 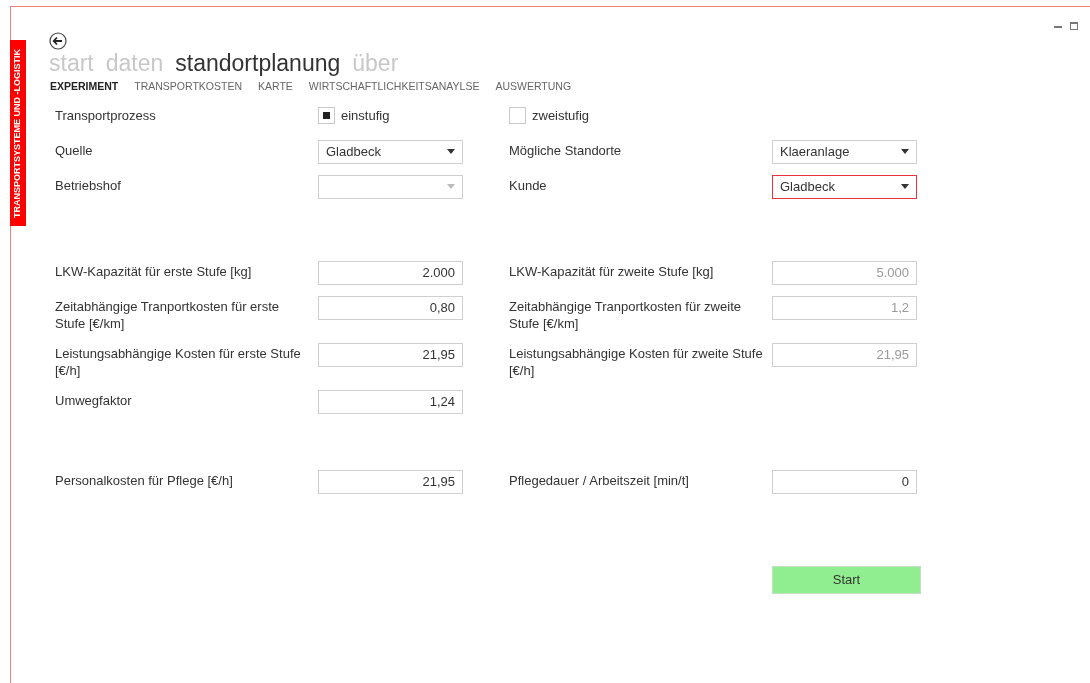 What do you see at coordinates (365, 116) in the screenshot?
I see `checkbox-label: einstufig` at bounding box center [365, 116].